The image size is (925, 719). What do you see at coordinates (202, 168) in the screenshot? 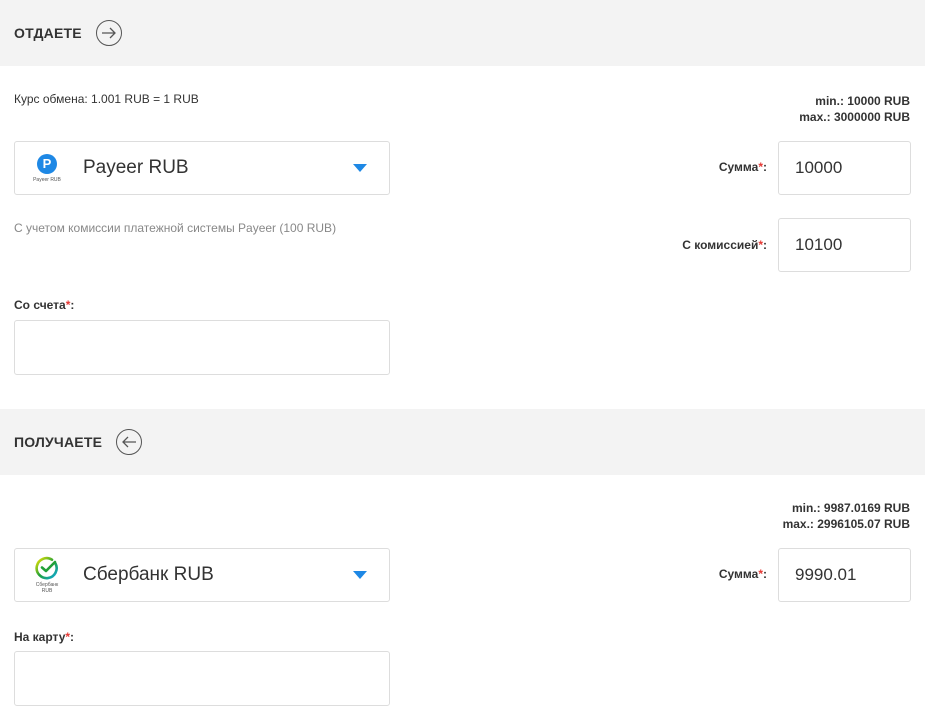
I see `give-currency-select: P Payeer RUB Payeer RUB` at bounding box center [202, 168].